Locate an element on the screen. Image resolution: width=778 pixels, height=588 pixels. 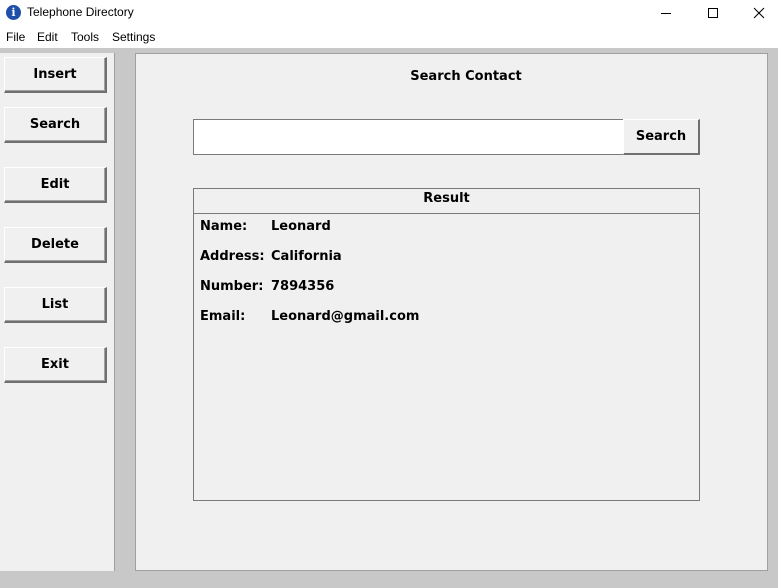
menu-file: File is located at coordinates (15, 37).